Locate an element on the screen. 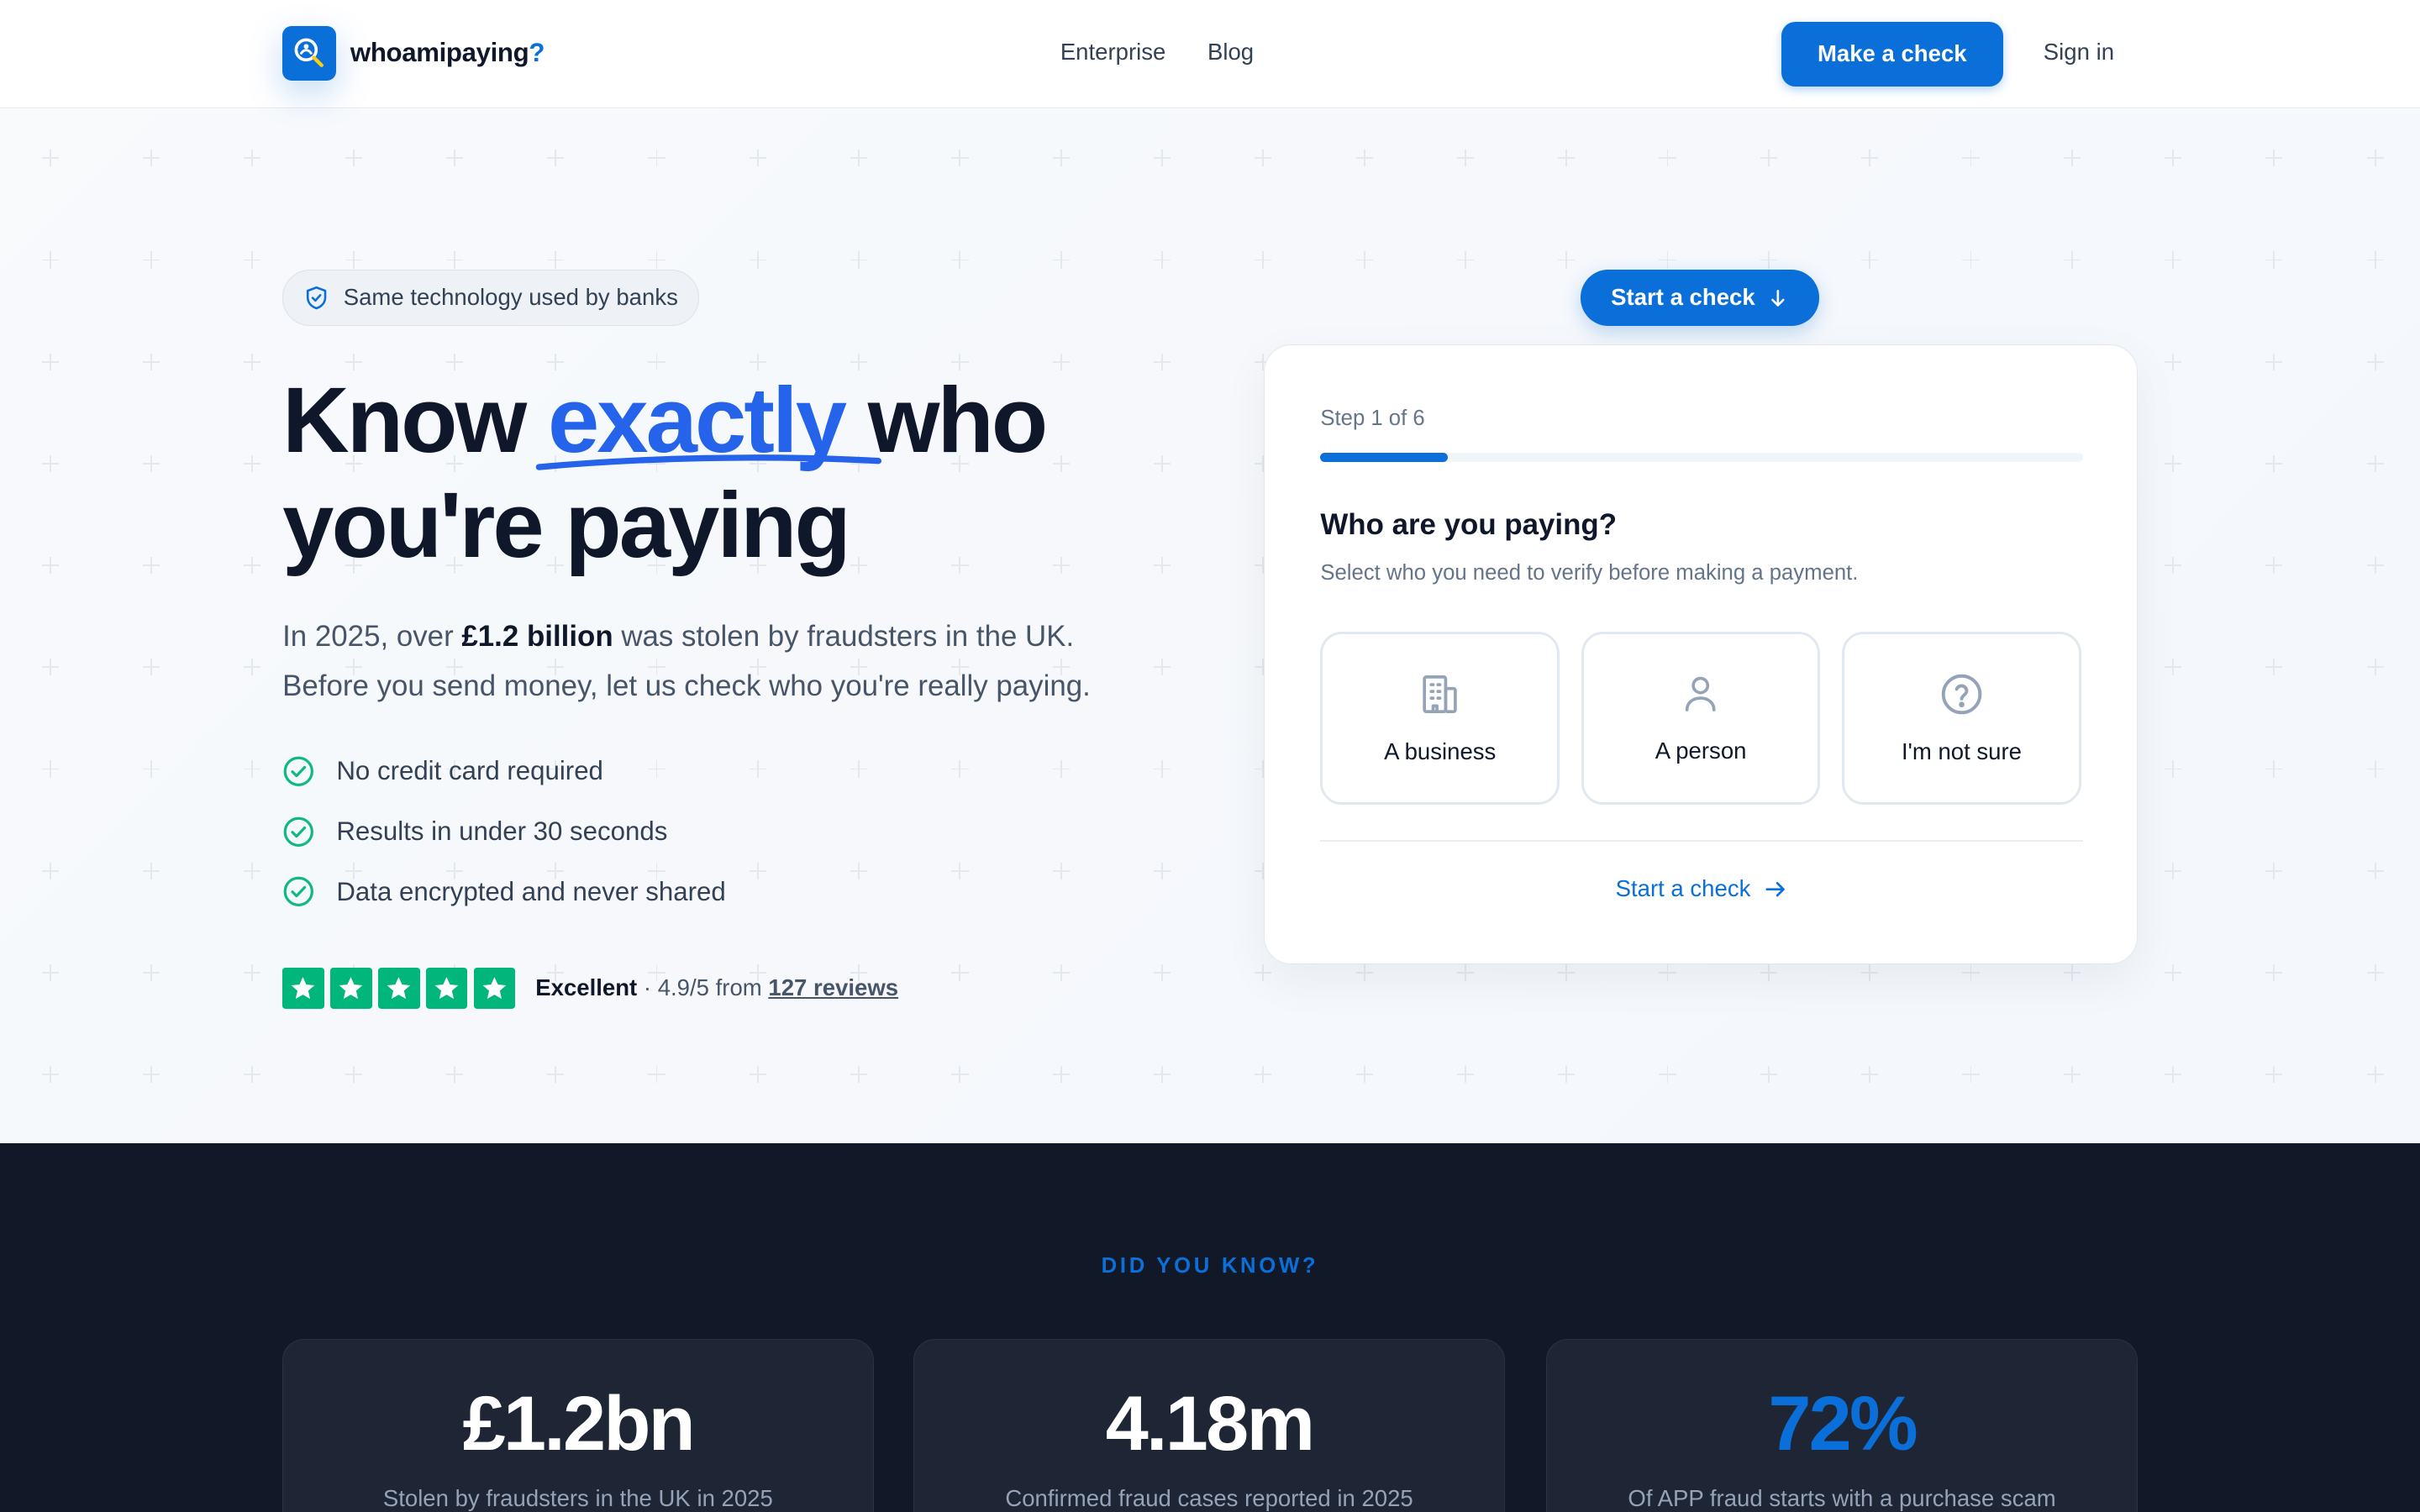  progress-bar is located at coordinates (1701, 458).